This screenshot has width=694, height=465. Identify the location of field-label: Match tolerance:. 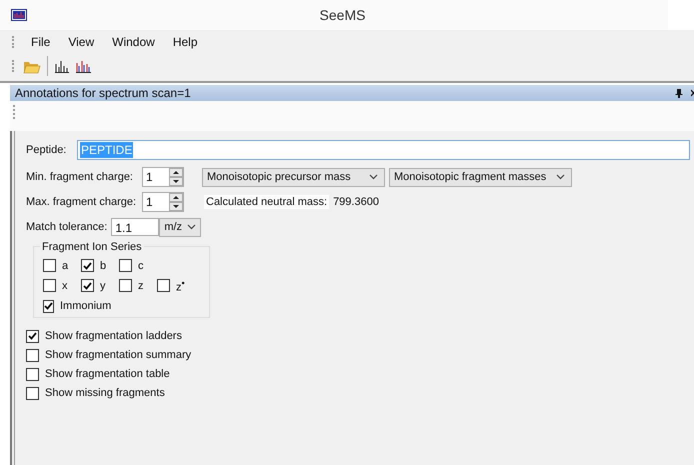
(67, 227).